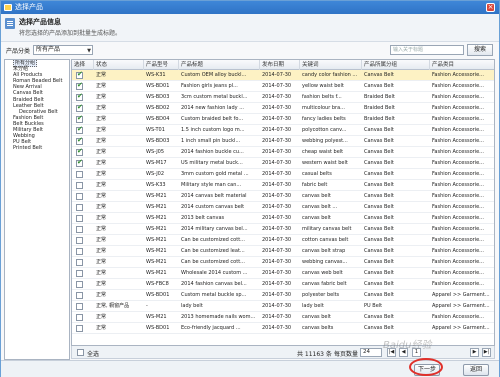  Describe the element at coordinates (346, 354) in the screenshot. I see `per-page-label: 每页数量` at that location.